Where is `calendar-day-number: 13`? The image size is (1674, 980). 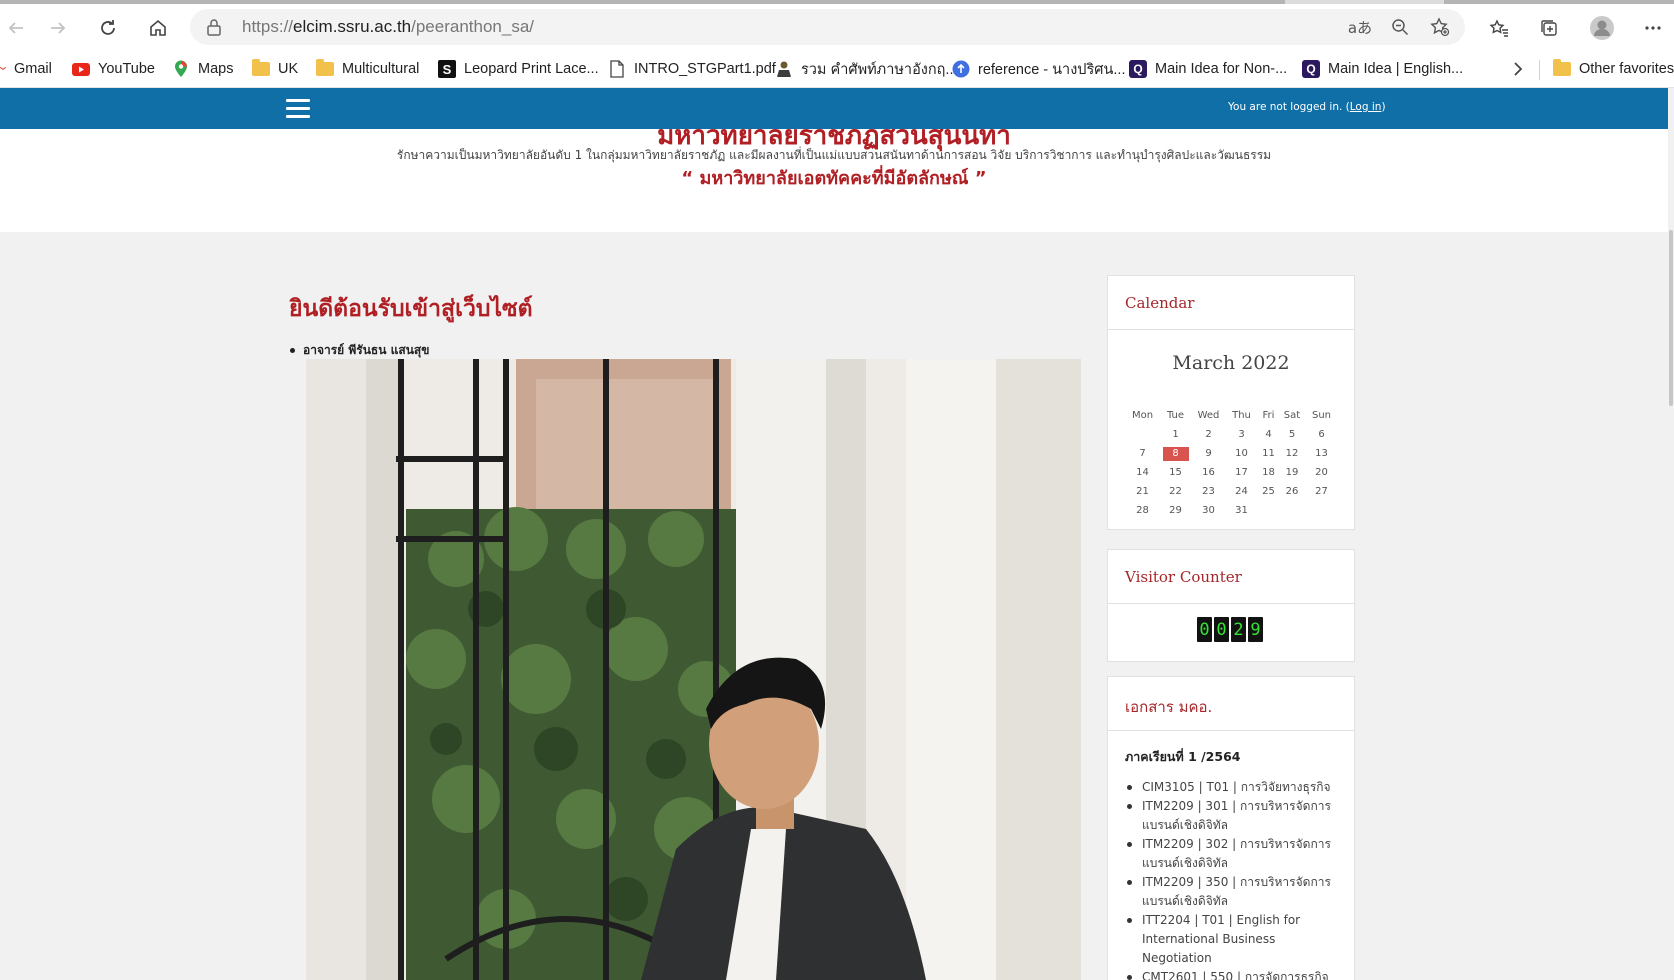
calendar-day-number: 13 is located at coordinates (1321, 453).